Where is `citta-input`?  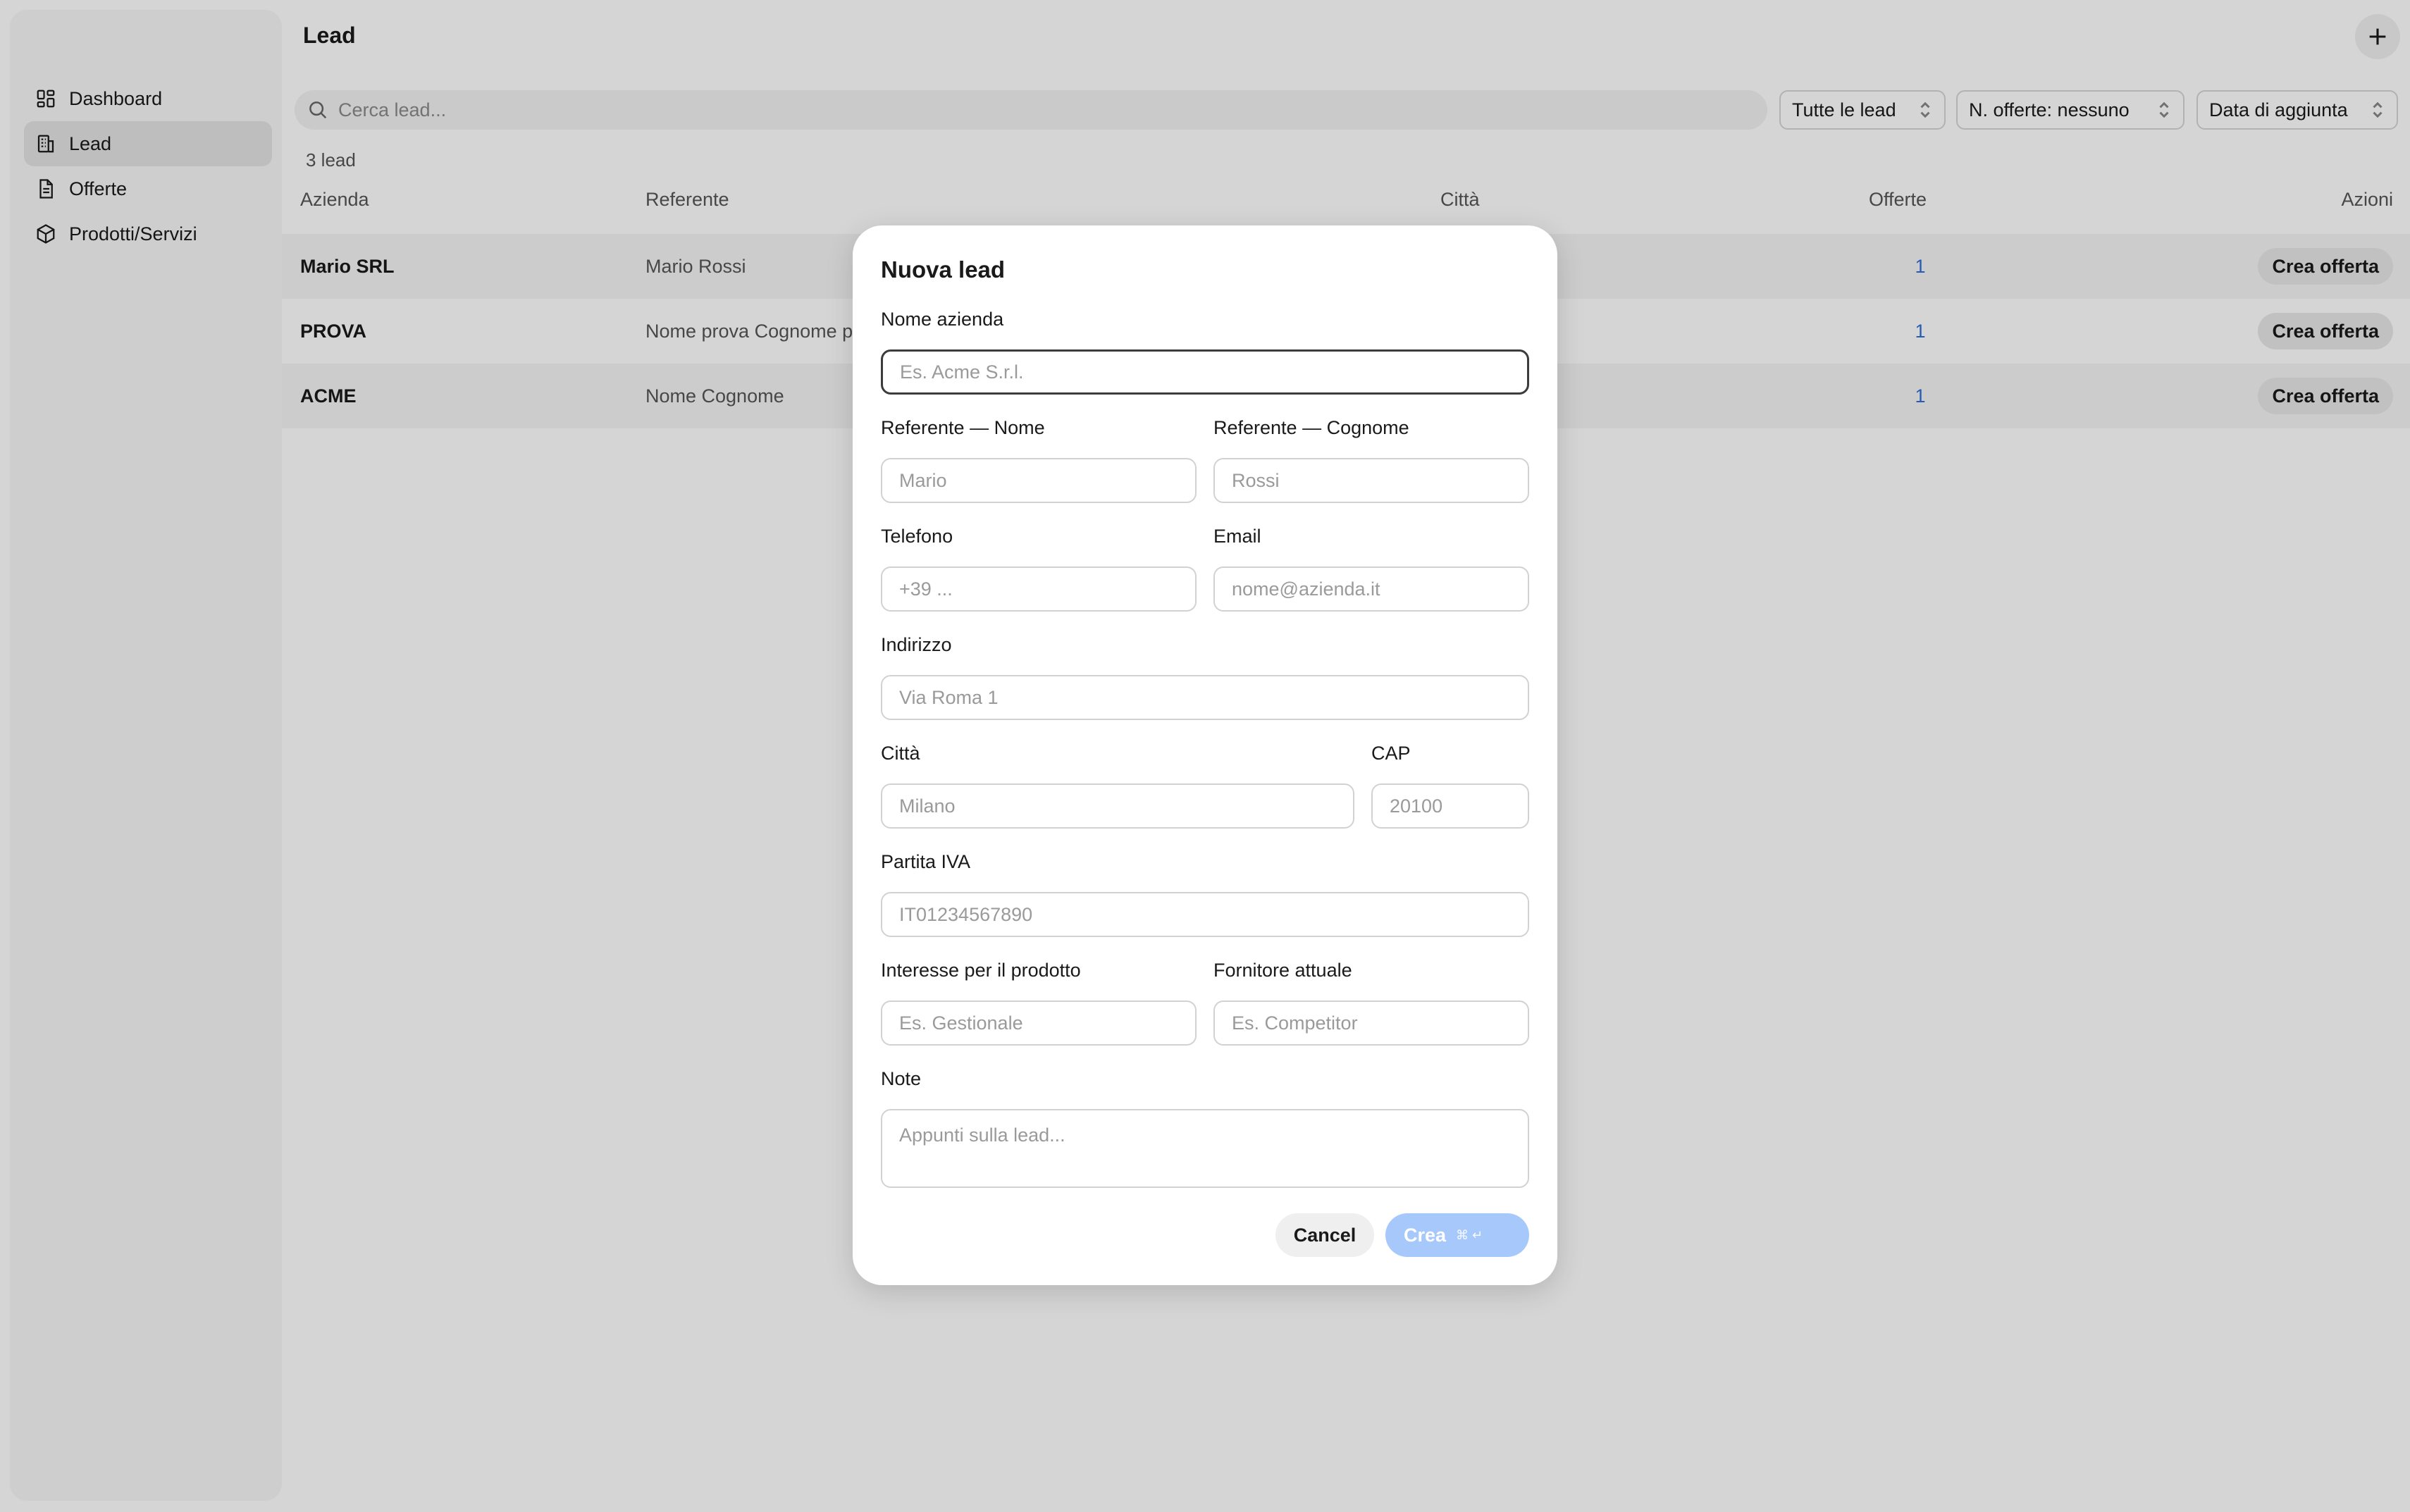
citta-input is located at coordinates (1117, 806).